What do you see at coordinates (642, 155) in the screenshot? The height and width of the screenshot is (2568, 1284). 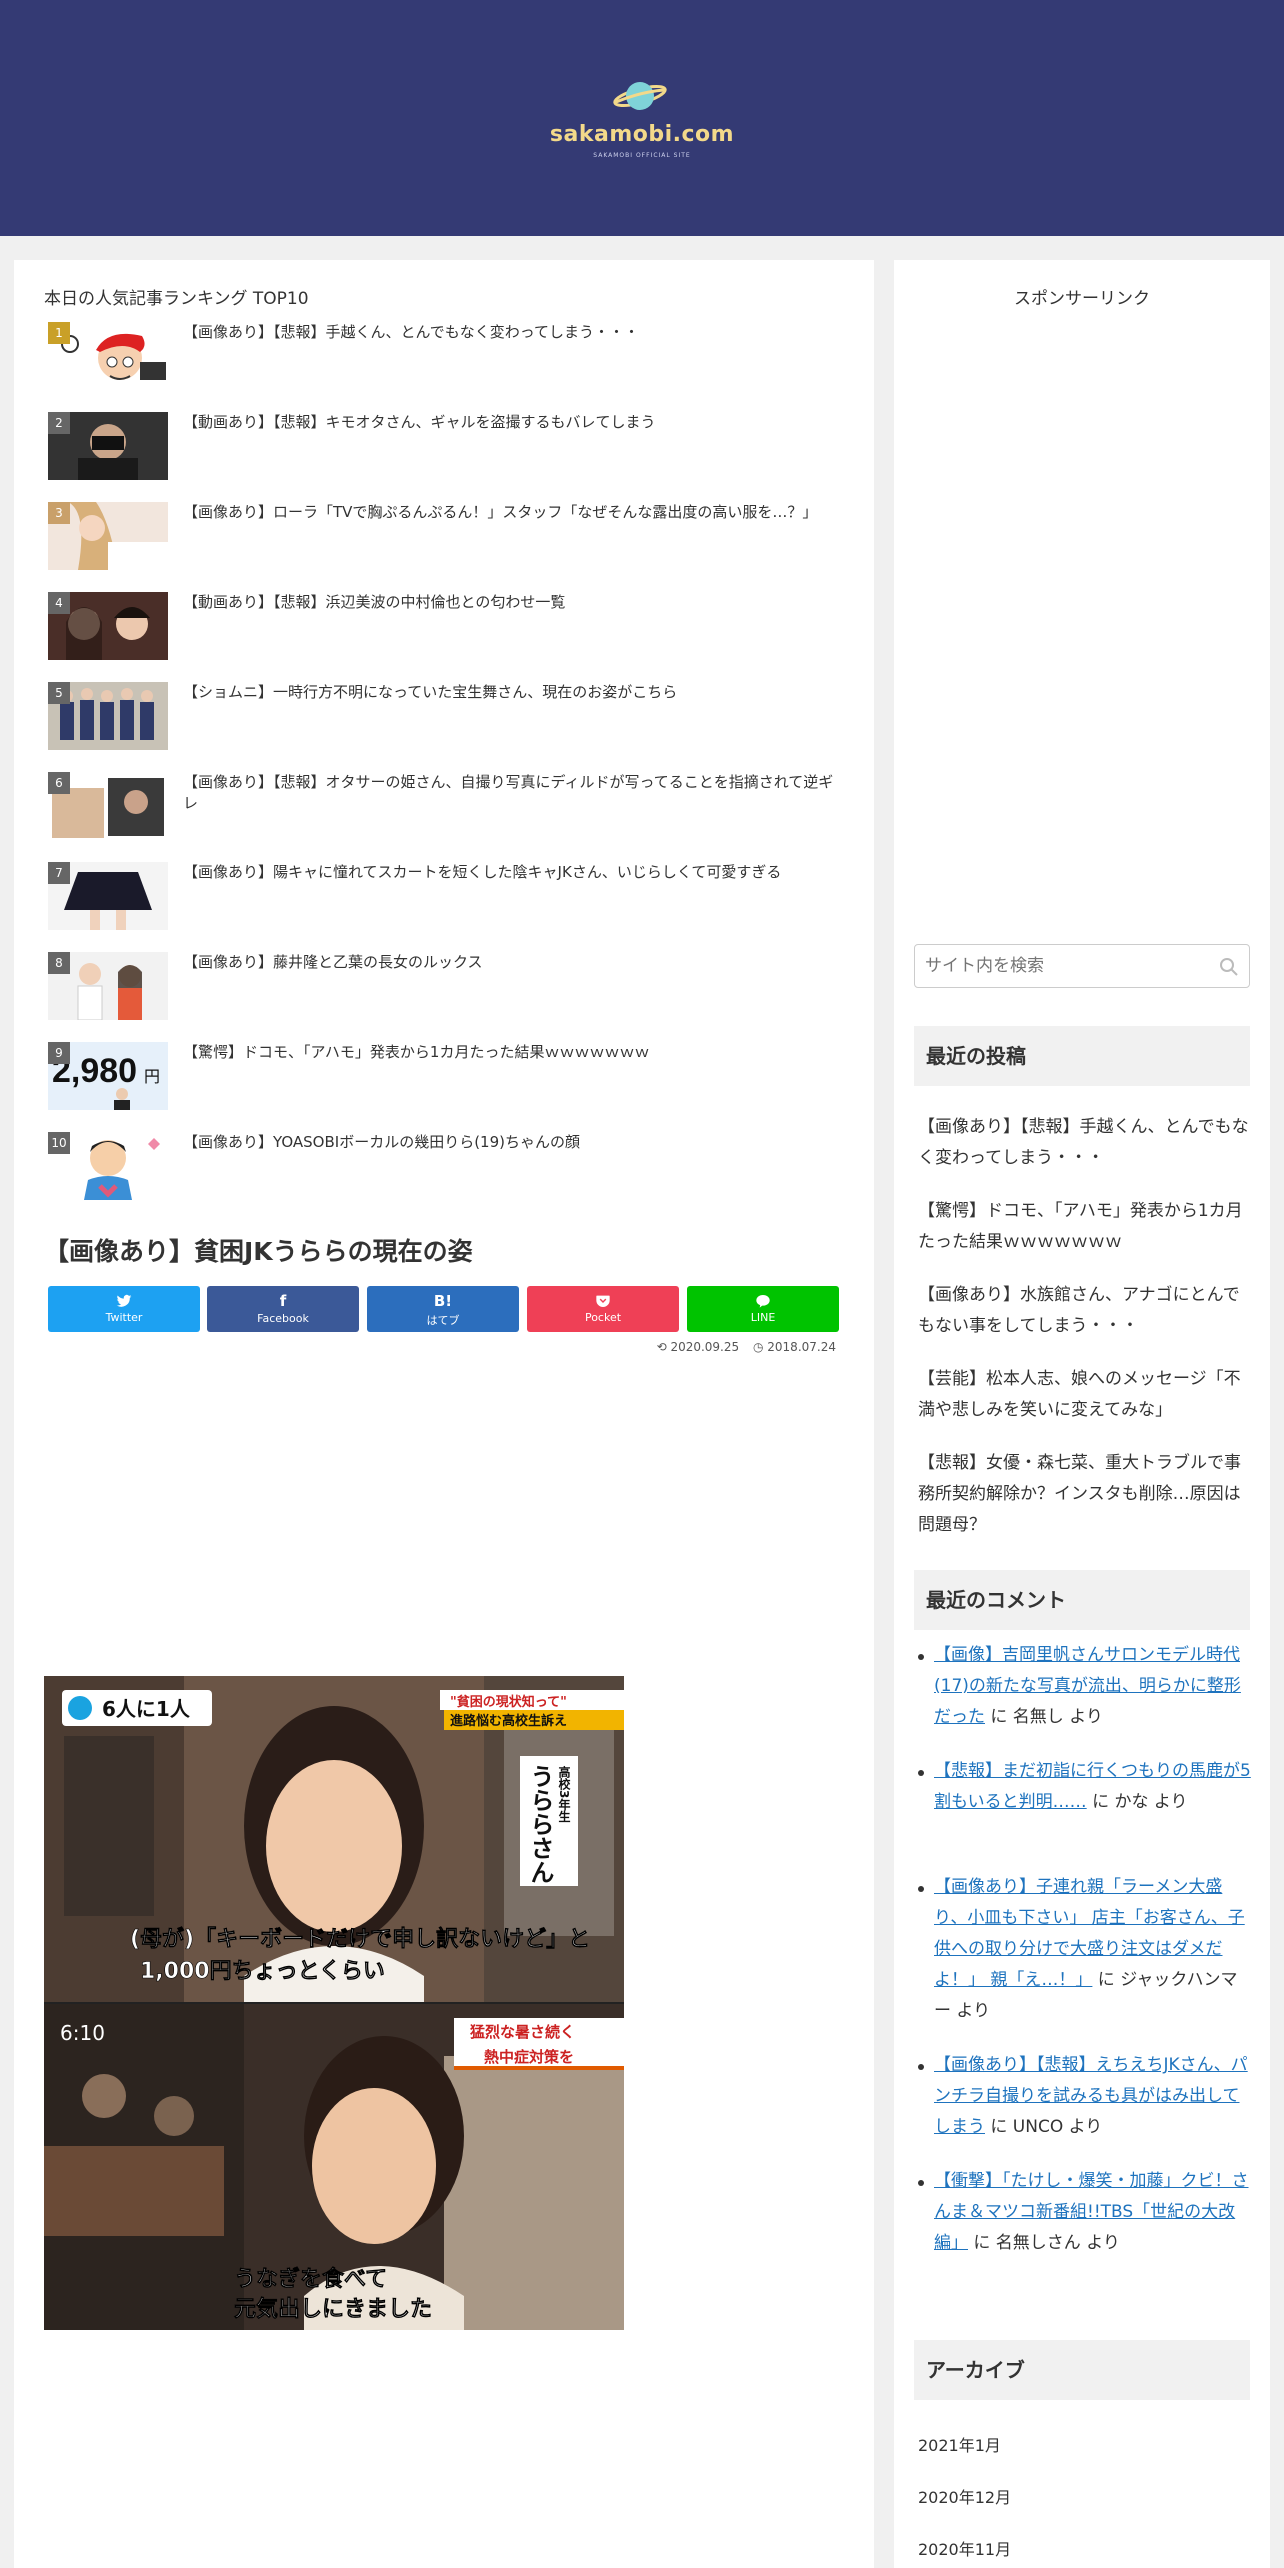 I see `site-tagline: SAKAMOBI OFFICIAL SITE` at bounding box center [642, 155].